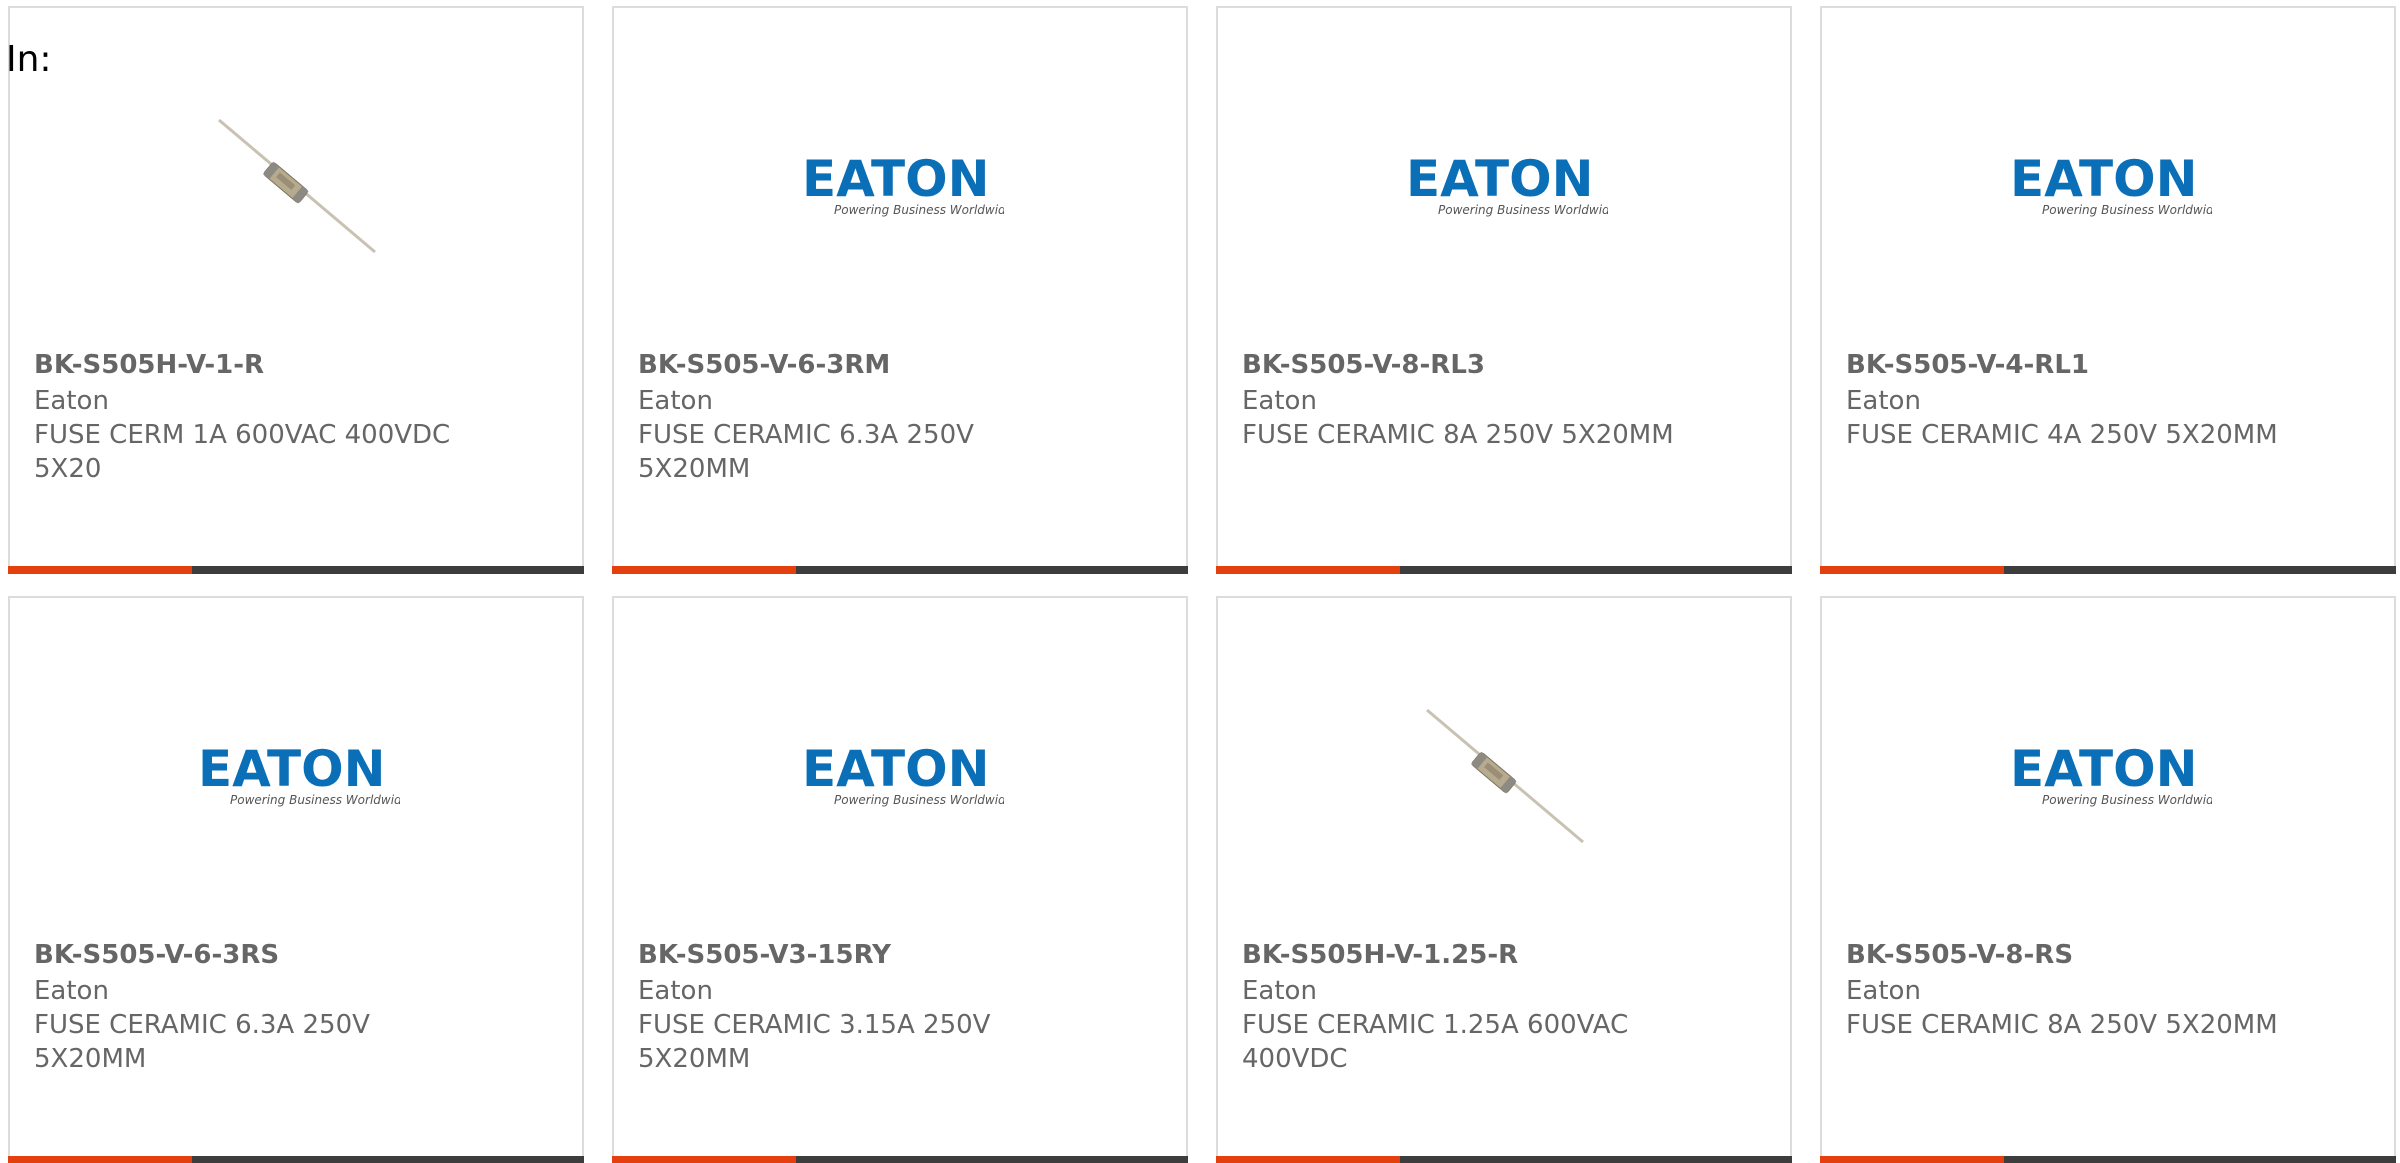  Describe the element at coordinates (764, 365) in the screenshot. I see `product-part-number: BK-S505-V-6-3RM` at that location.